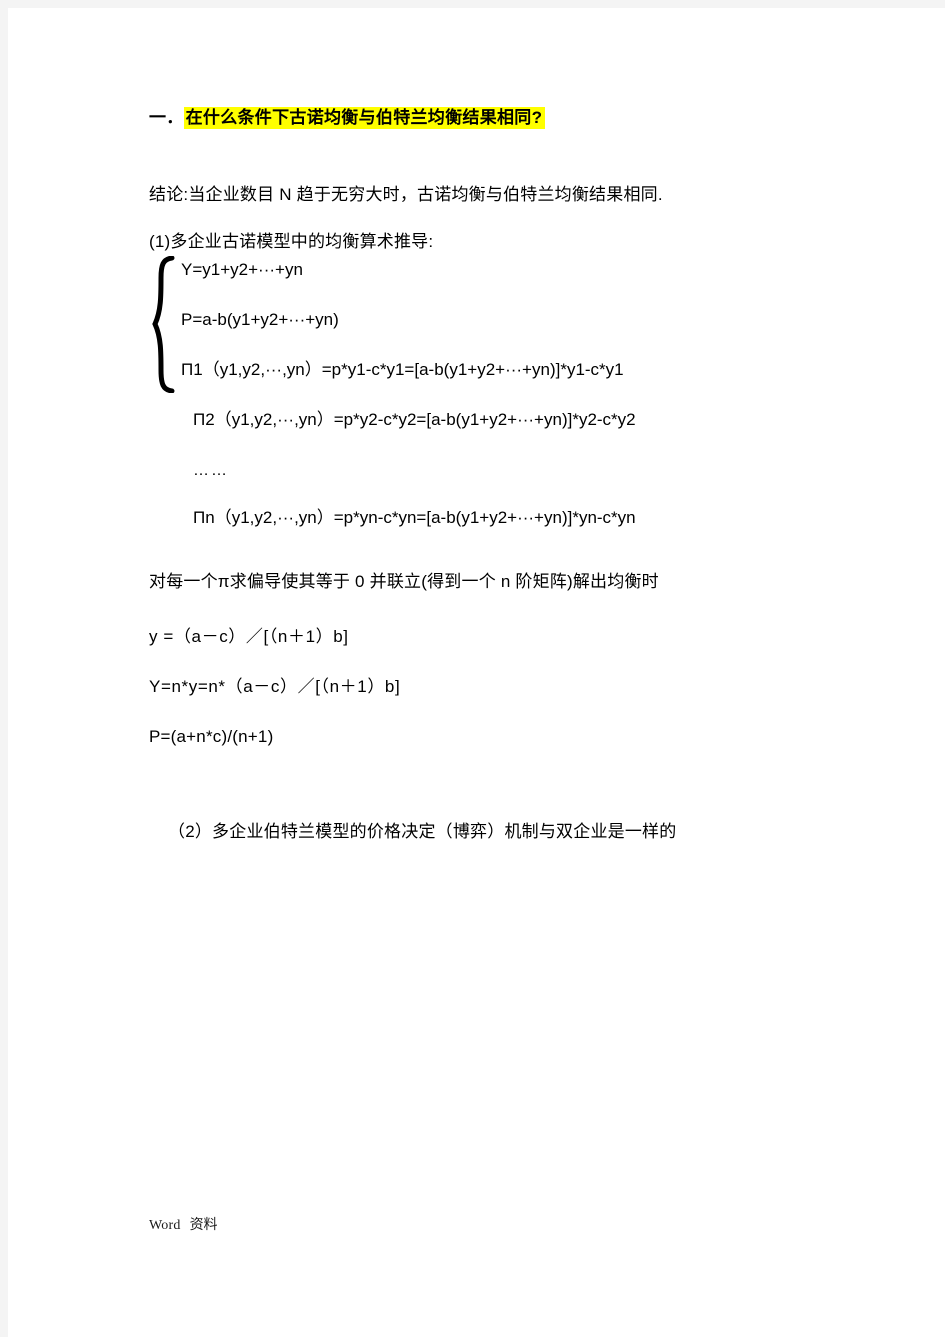 This screenshot has height=1337, width=945. What do you see at coordinates (275, 686) in the screenshot?
I see `result-equation-total-output: Y=n*y=n*（a－c）／[（n＋1）b]` at bounding box center [275, 686].